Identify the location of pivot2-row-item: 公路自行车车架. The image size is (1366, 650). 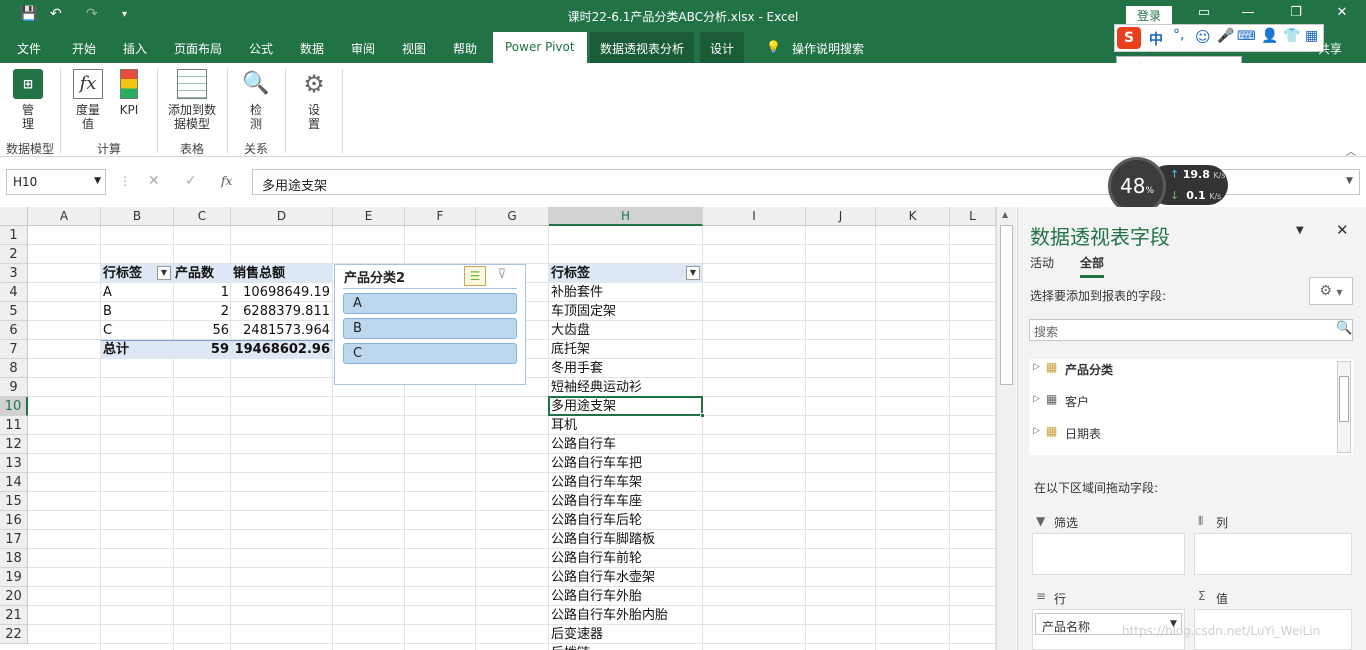
(596, 482).